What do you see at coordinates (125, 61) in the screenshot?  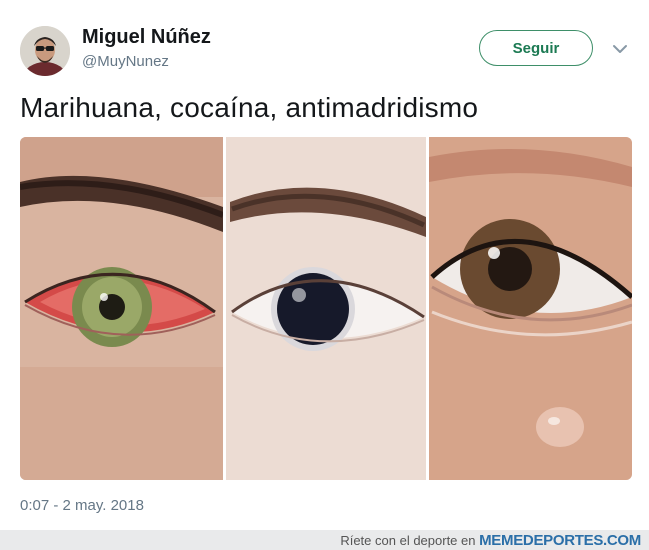 I see `user-handle: @MuyNunez` at bounding box center [125, 61].